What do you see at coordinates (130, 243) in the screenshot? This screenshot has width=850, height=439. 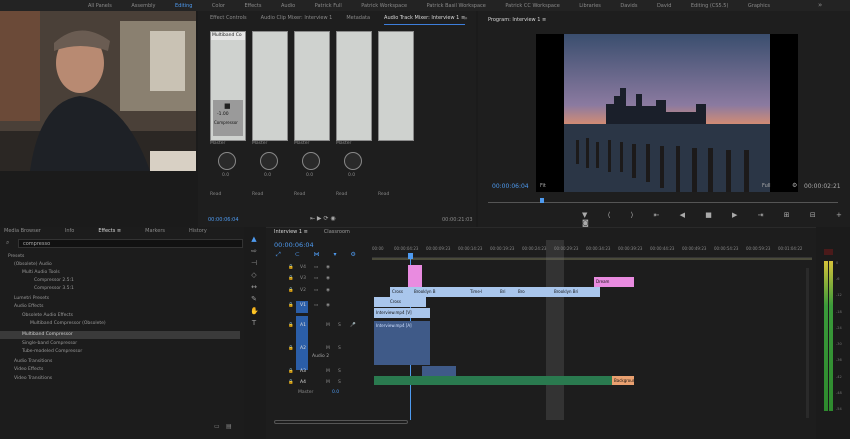 I see `effects-search-input: compresso` at bounding box center [130, 243].